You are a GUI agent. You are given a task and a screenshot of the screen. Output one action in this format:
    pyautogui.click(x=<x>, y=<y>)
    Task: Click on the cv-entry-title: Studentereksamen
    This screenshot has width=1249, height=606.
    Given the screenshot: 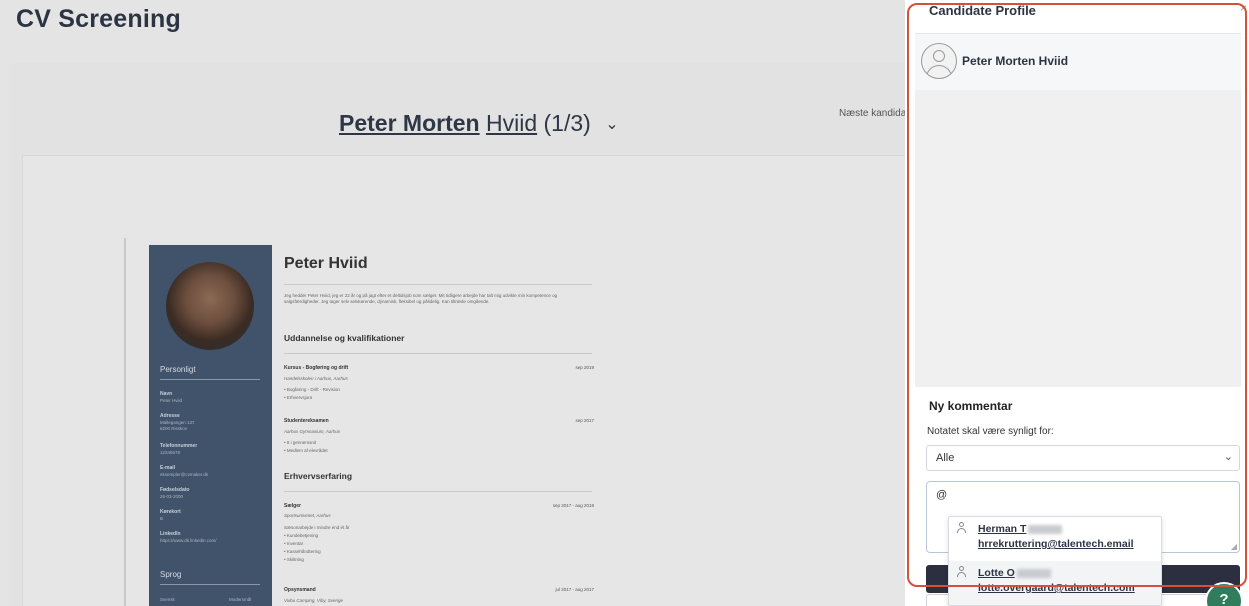 What is the action you would take?
    pyautogui.click(x=306, y=421)
    